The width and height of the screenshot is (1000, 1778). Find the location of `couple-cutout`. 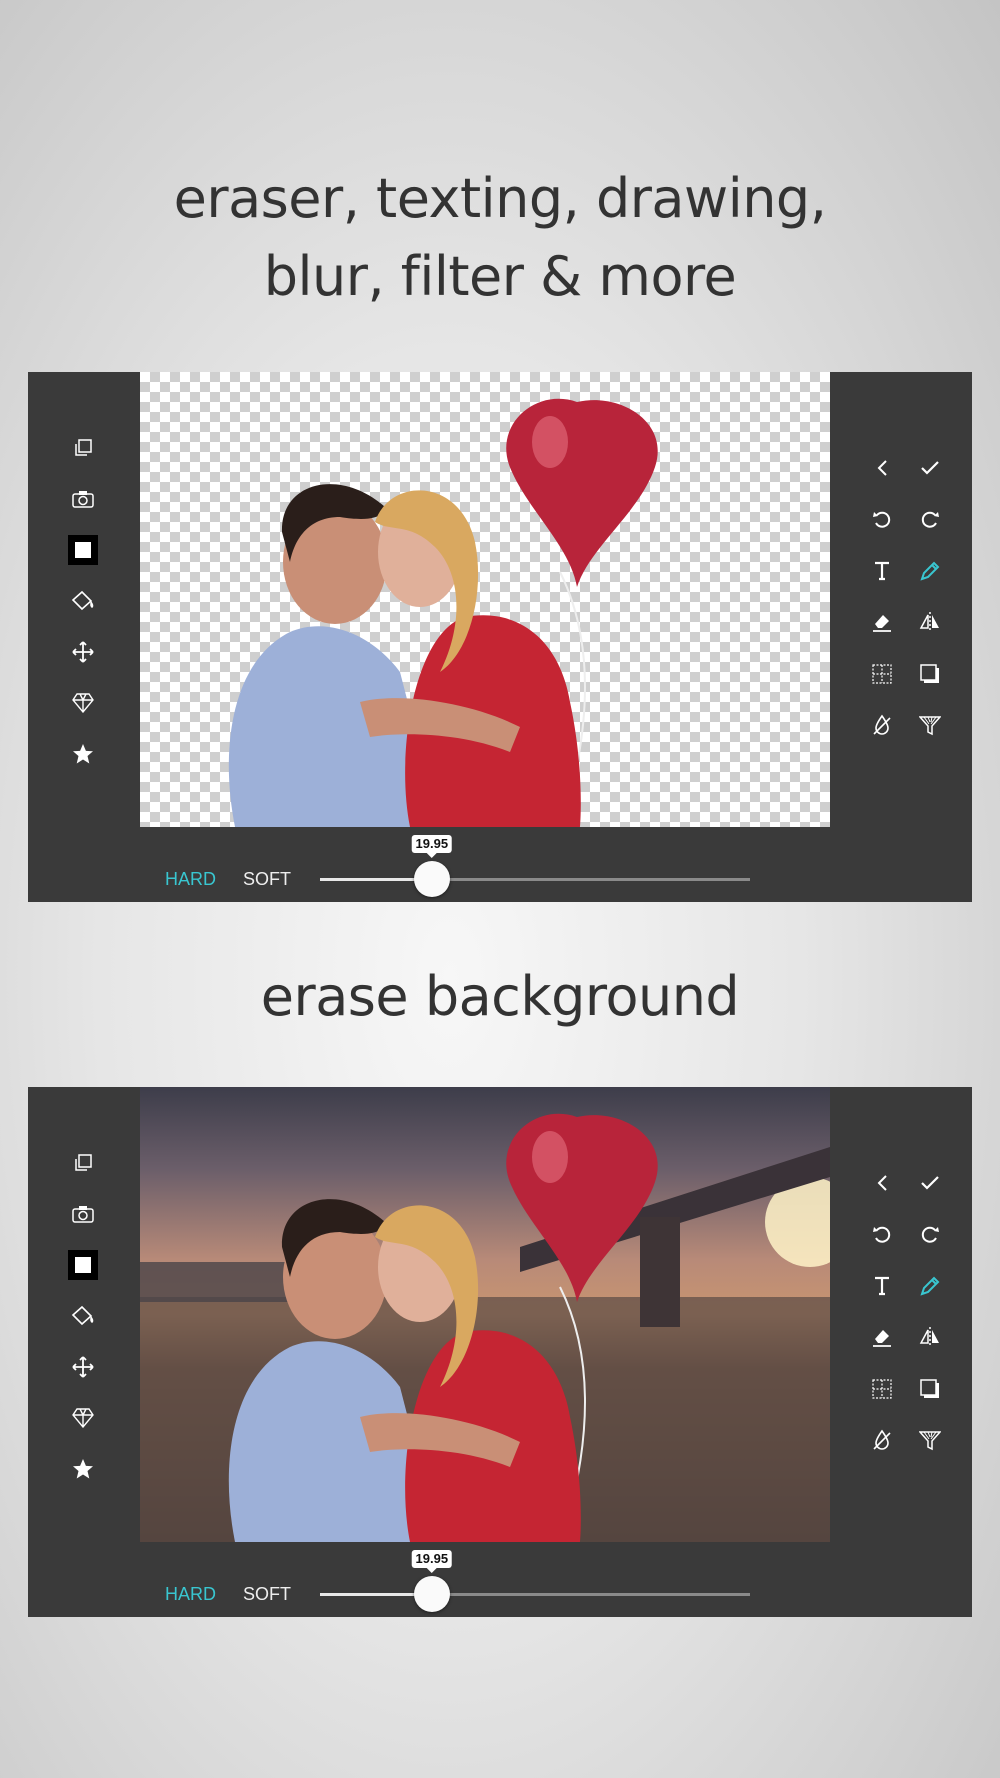

couple-cutout is located at coordinates (443, 612).